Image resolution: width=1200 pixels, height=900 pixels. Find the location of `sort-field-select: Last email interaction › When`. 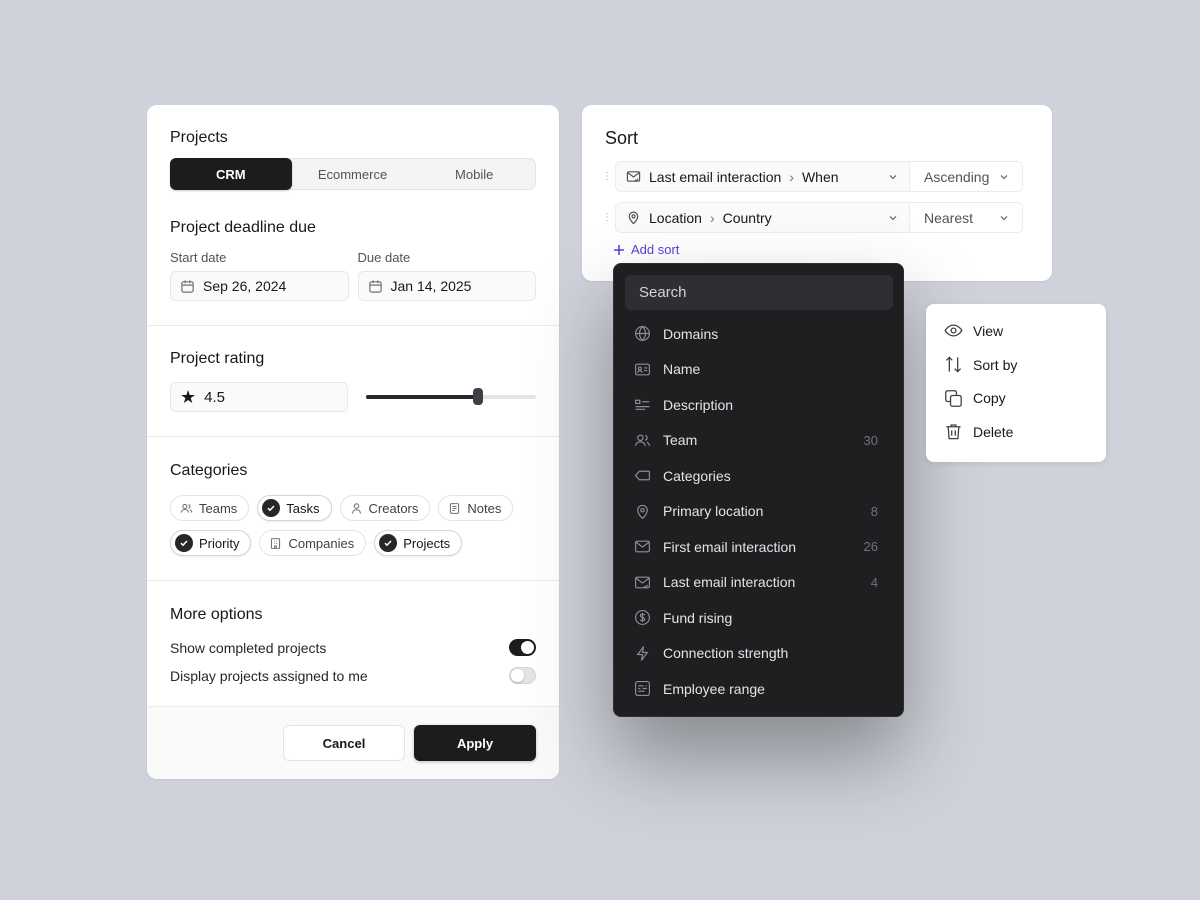

sort-field-select: Last email interaction › When is located at coordinates (762, 176).